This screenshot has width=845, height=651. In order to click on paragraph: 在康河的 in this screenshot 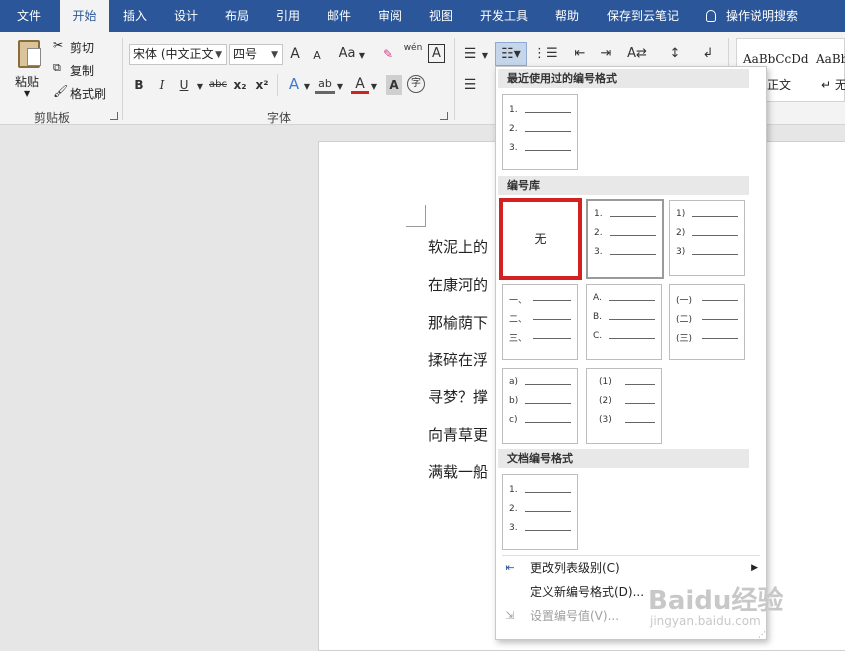, I will do `click(458, 284)`.